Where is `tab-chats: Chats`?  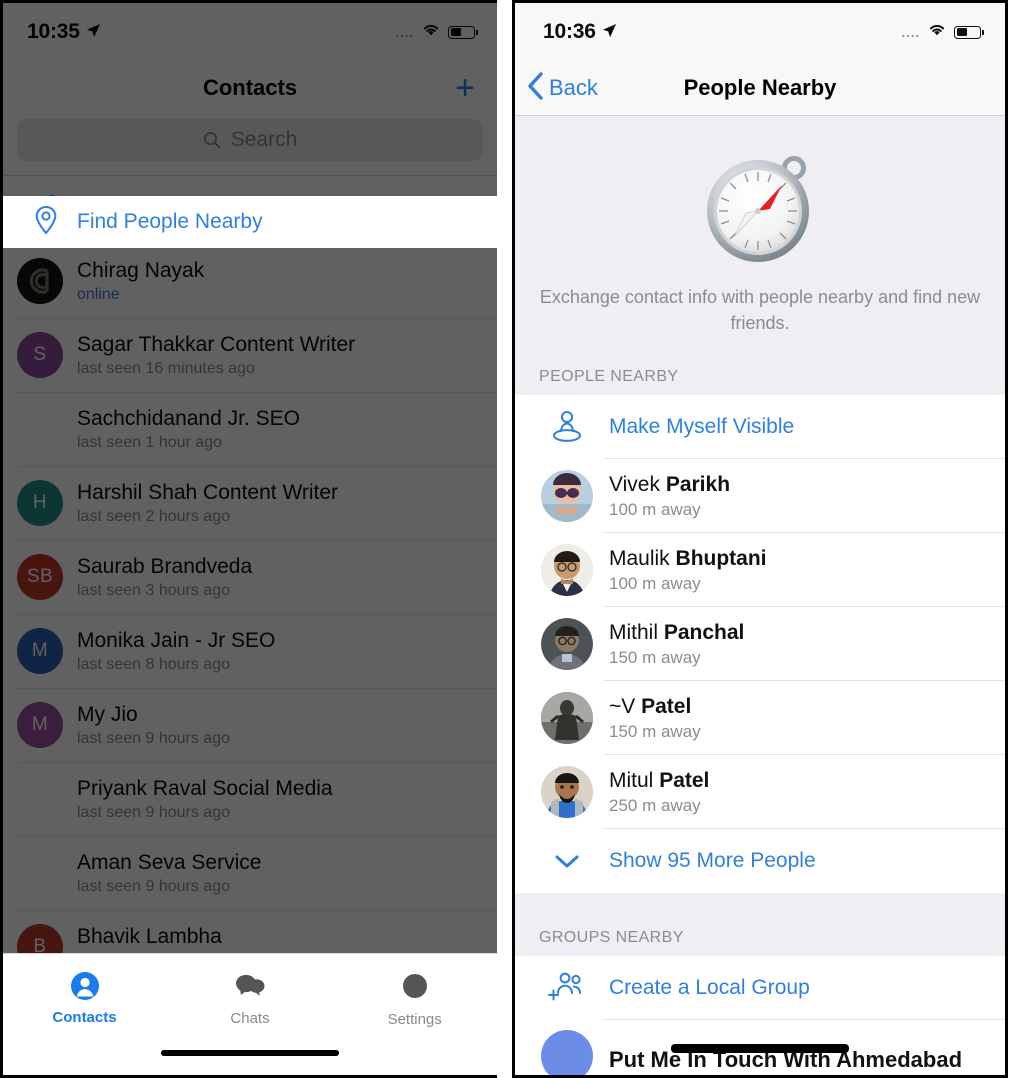 tab-chats: Chats is located at coordinates (250, 999).